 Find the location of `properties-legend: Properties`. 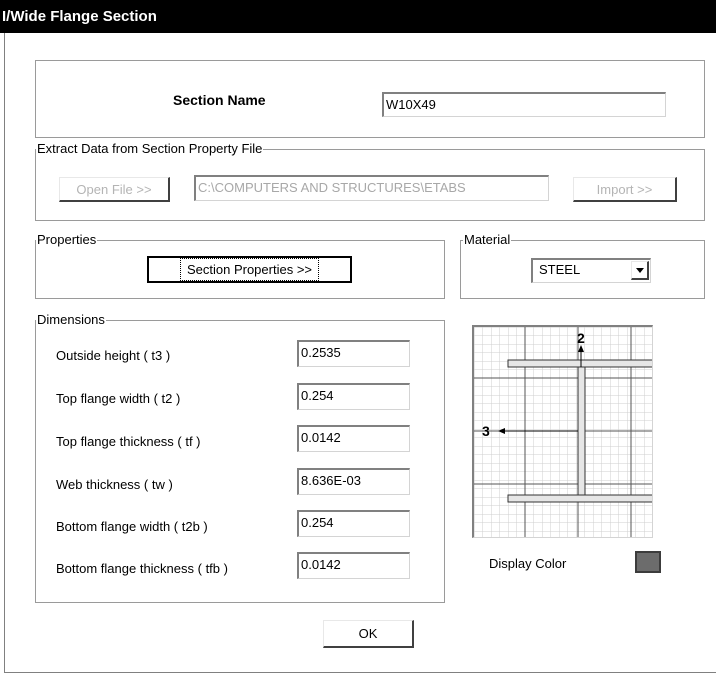

properties-legend: Properties is located at coordinates (67, 240).